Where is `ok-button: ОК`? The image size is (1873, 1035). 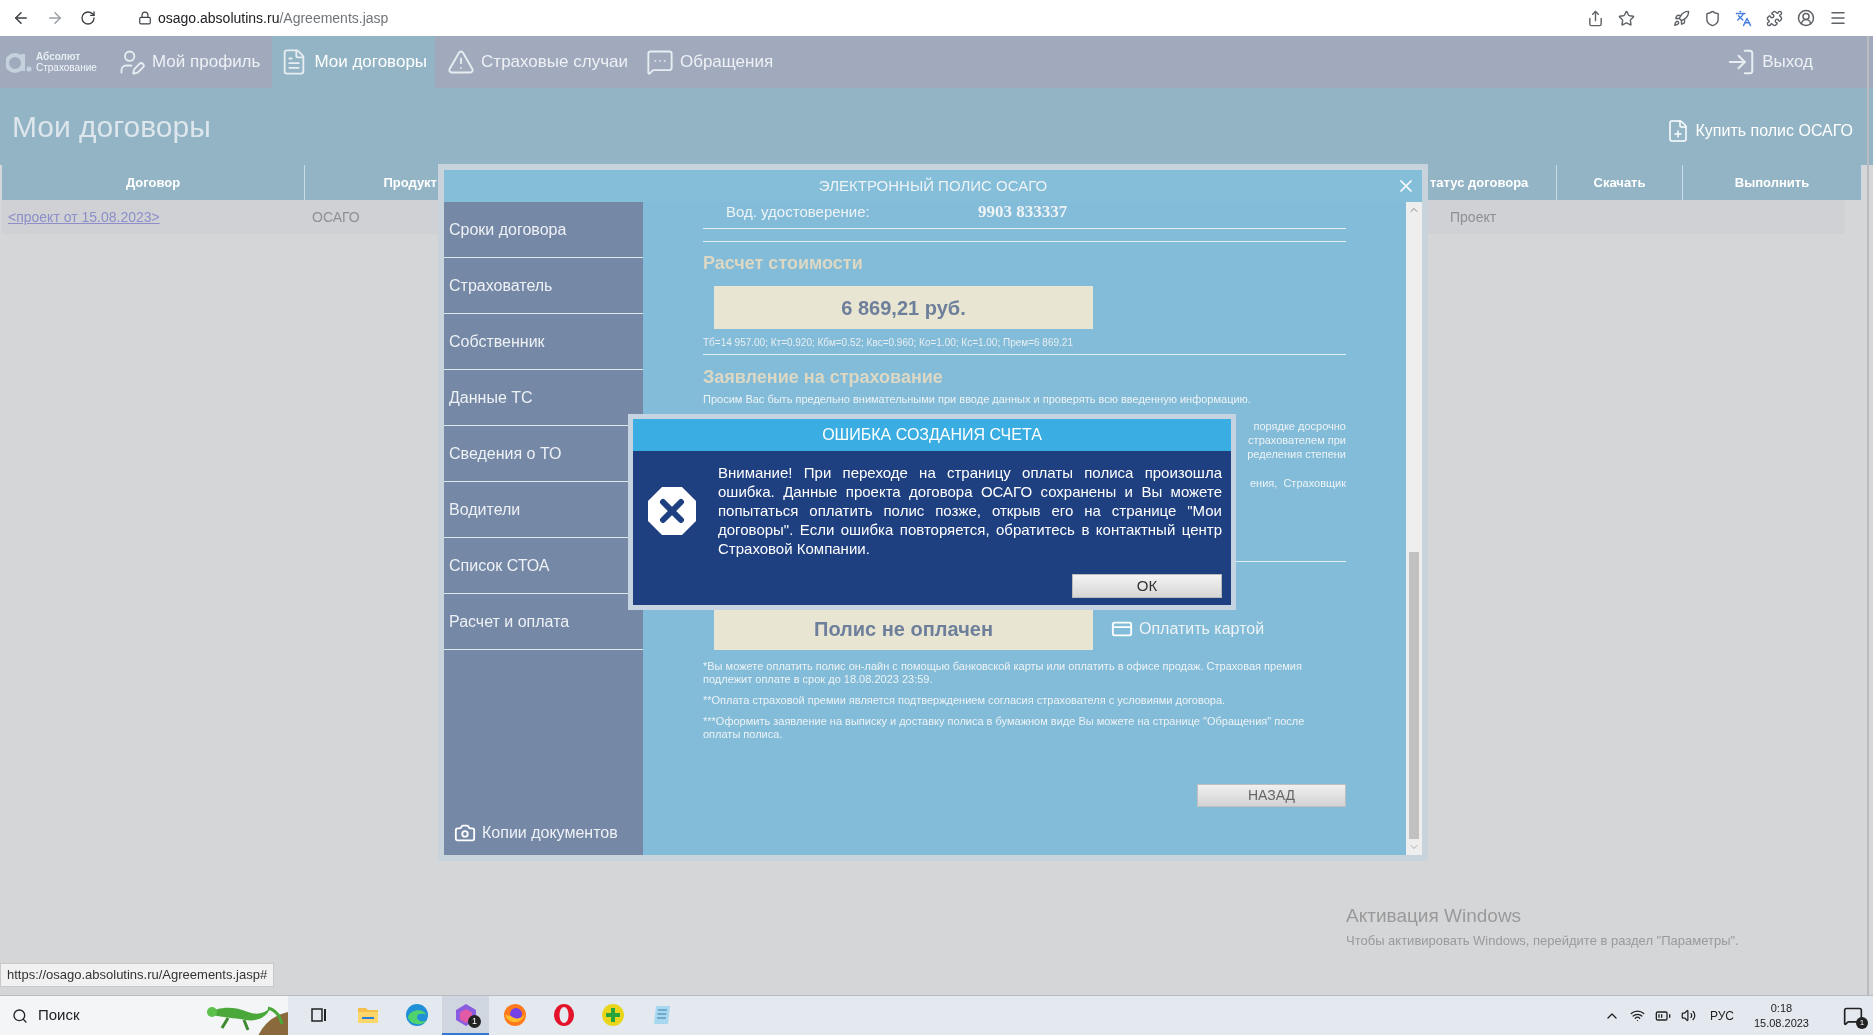 ok-button: ОК is located at coordinates (1147, 586).